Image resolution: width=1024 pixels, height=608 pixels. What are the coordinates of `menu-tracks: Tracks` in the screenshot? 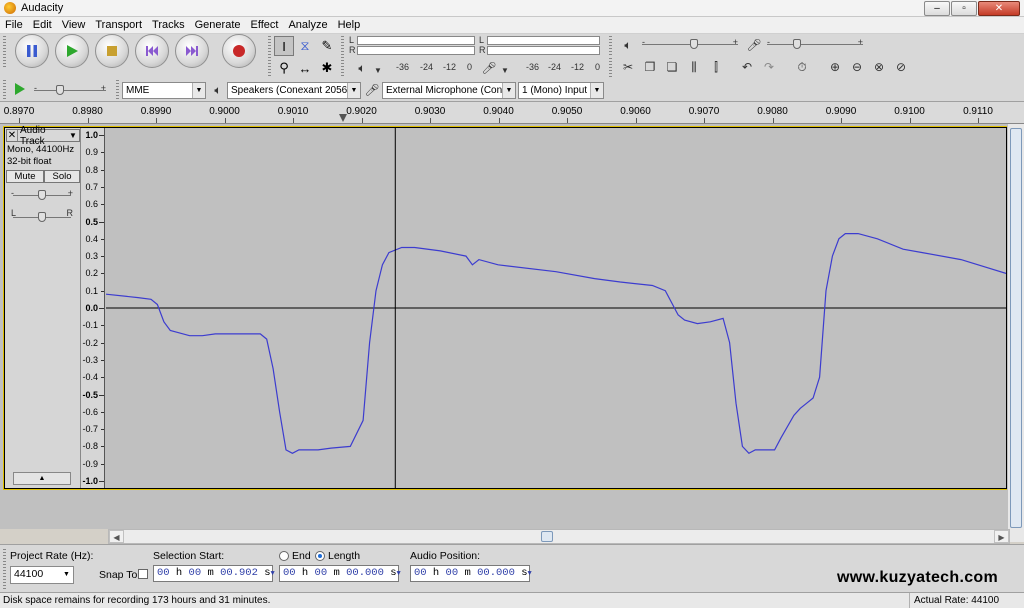 It's located at (168, 25).